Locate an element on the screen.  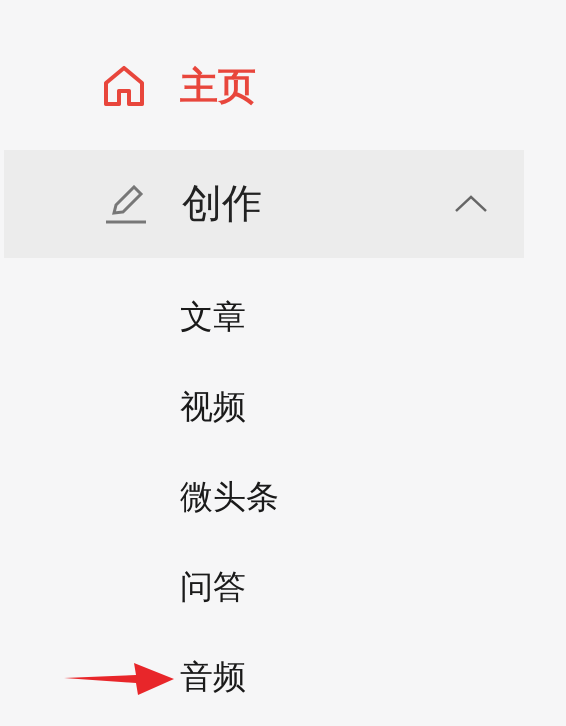
submenu-item: 视频 is located at coordinates (213, 407).